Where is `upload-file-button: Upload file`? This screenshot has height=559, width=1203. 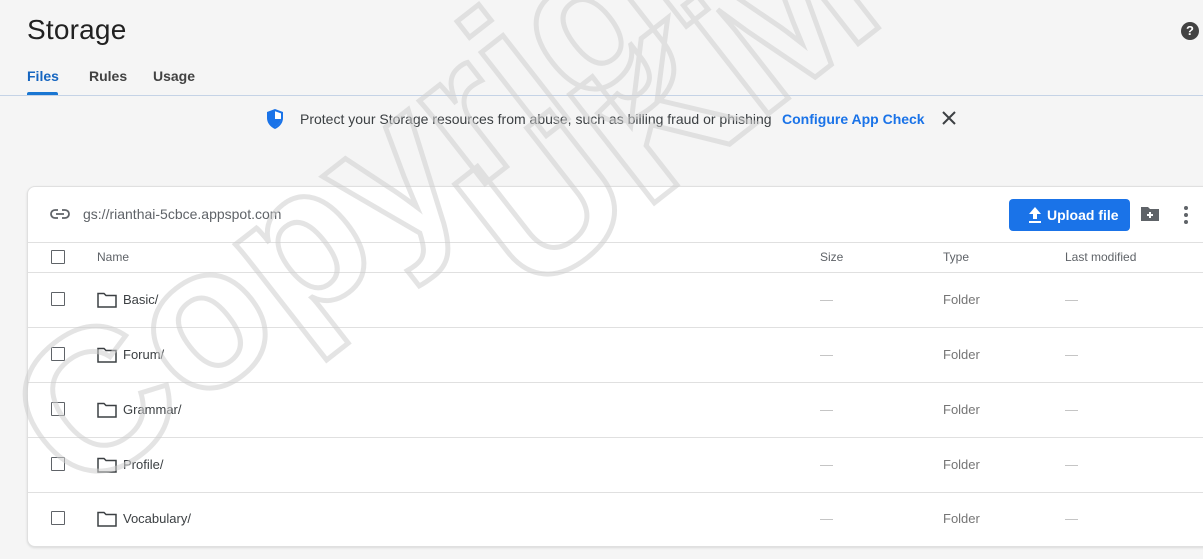 upload-file-button: Upload file is located at coordinates (1069, 215).